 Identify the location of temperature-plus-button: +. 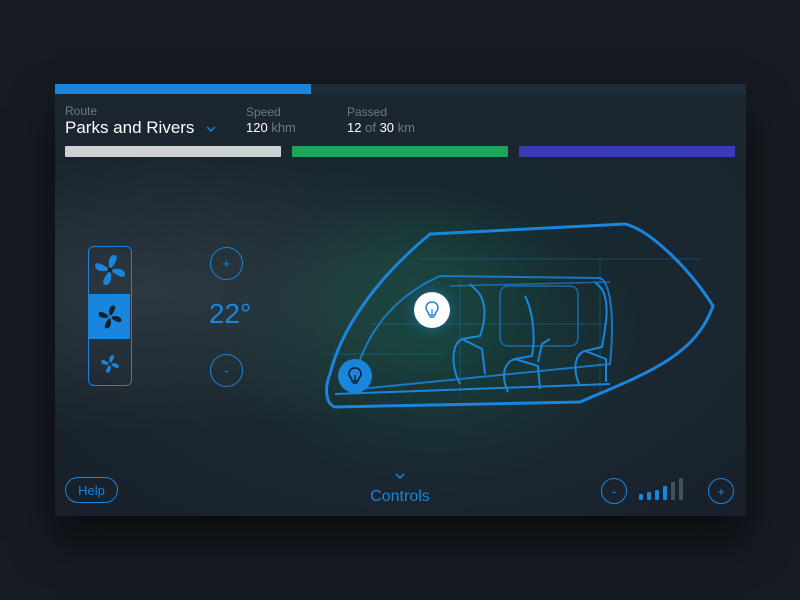
(226, 263).